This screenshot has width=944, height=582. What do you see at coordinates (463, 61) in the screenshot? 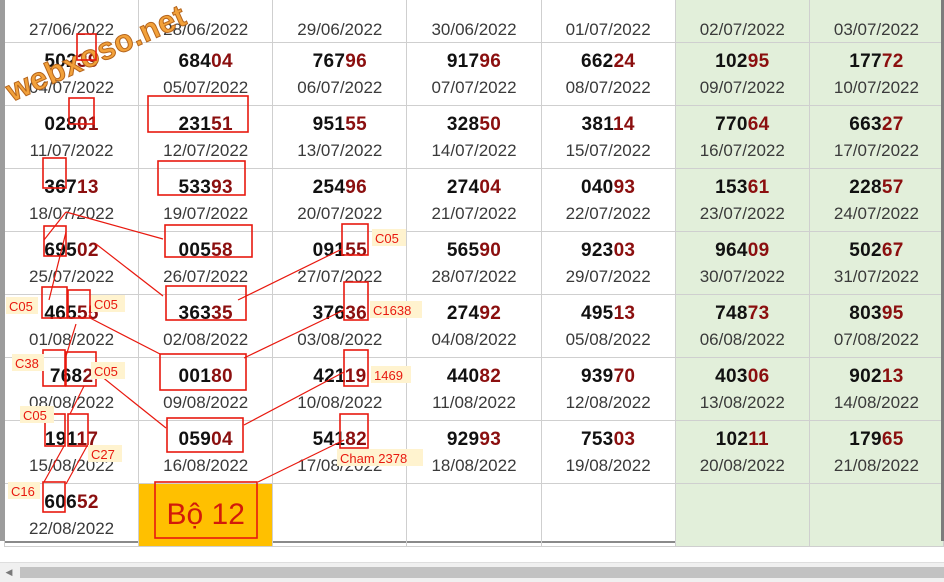
I see `number-prefix: 917` at bounding box center [463, 61].